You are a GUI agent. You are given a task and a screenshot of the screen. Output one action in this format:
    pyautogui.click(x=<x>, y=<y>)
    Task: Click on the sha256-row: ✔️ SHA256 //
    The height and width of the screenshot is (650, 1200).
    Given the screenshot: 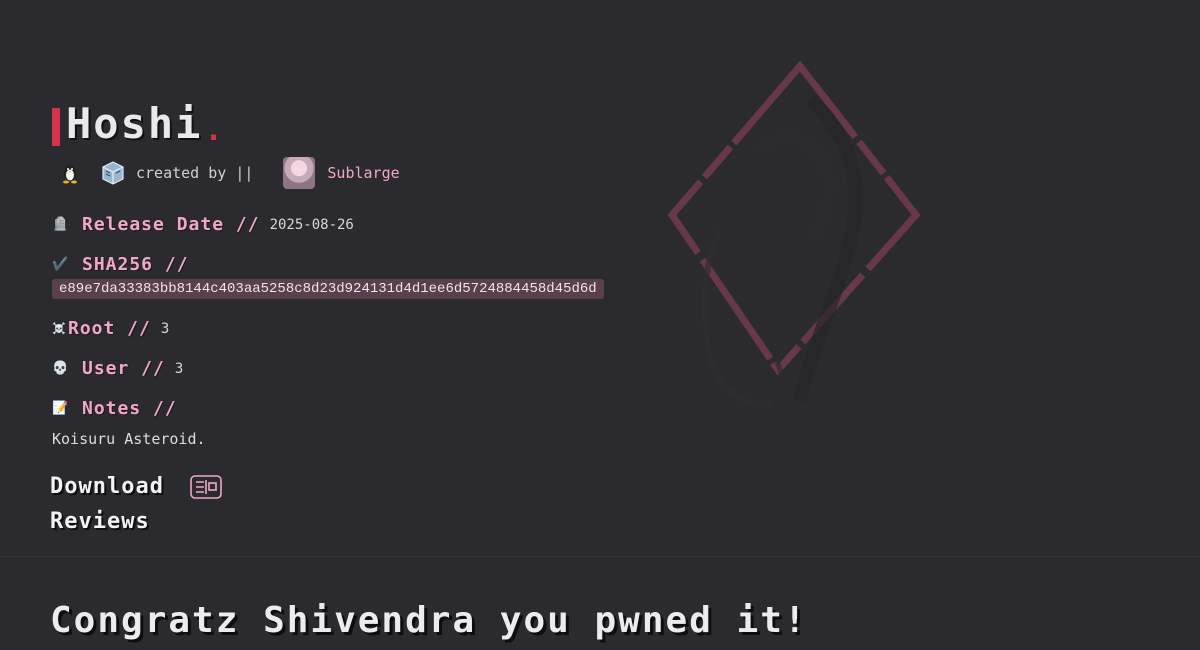 What is the action you would take?
    pyautogui.click(x=120, y=264)
    